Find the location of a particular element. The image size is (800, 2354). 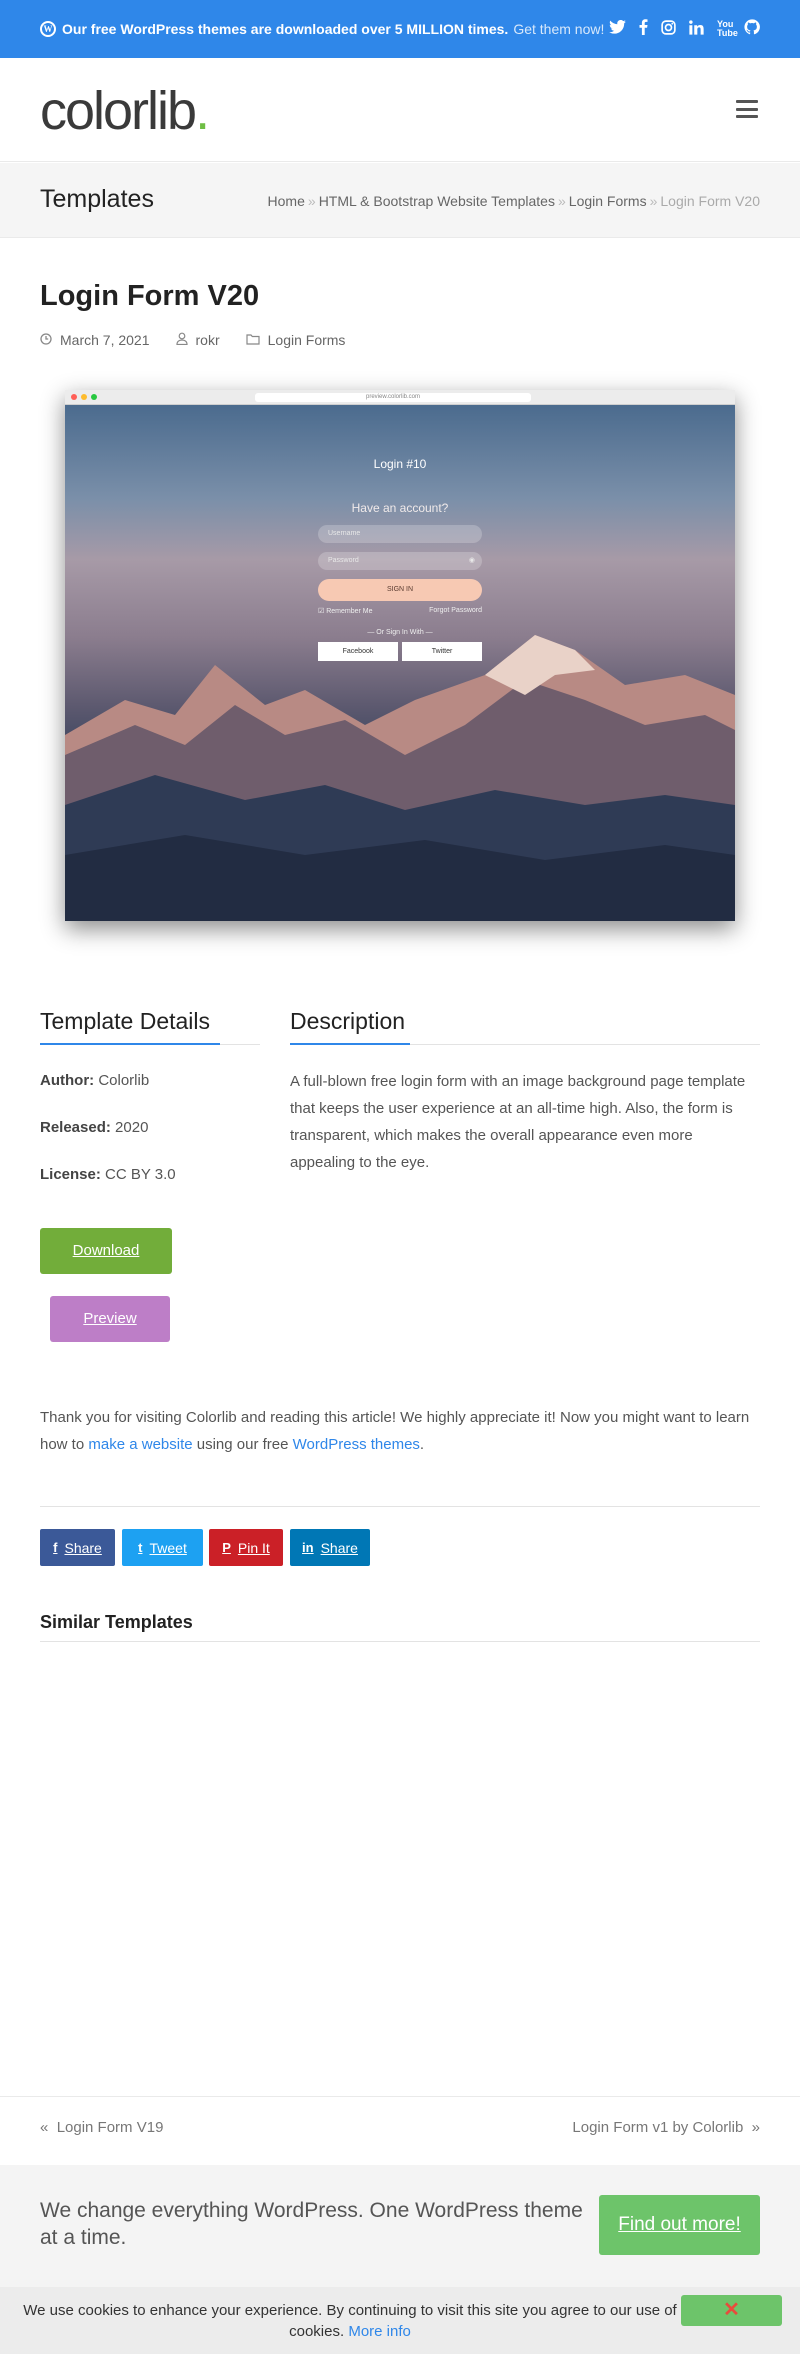

thanks-text-end: . is located at coordinates (422, 1444).